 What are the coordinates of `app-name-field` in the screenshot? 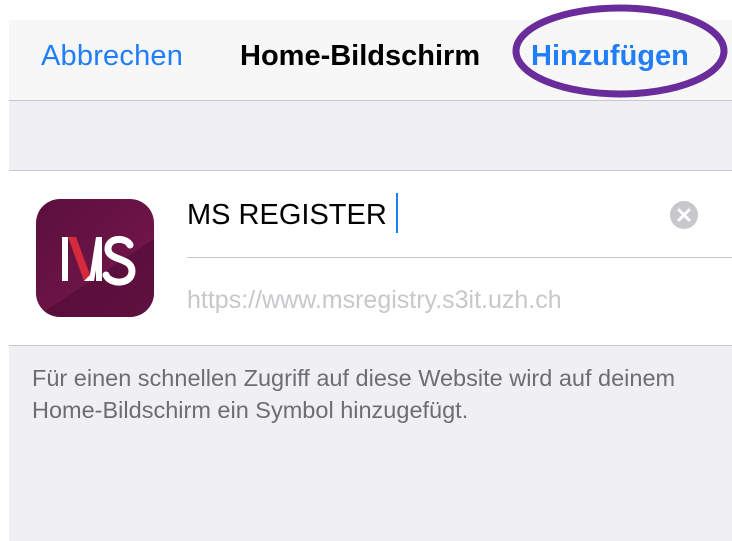 It's located at (427, 215).